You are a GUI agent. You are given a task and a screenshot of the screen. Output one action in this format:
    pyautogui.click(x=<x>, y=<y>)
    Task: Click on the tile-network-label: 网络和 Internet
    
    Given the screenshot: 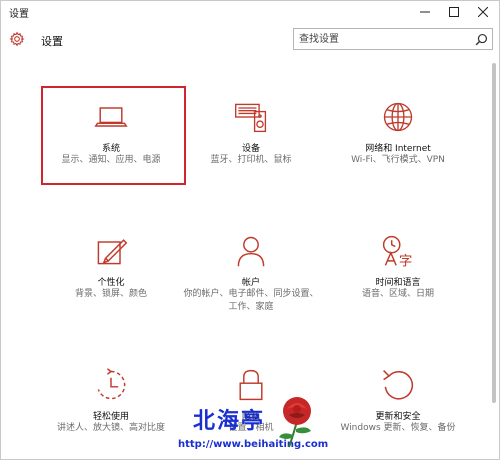 What is the action you would take?
    pyautogui.click(x=398, y=149)
    